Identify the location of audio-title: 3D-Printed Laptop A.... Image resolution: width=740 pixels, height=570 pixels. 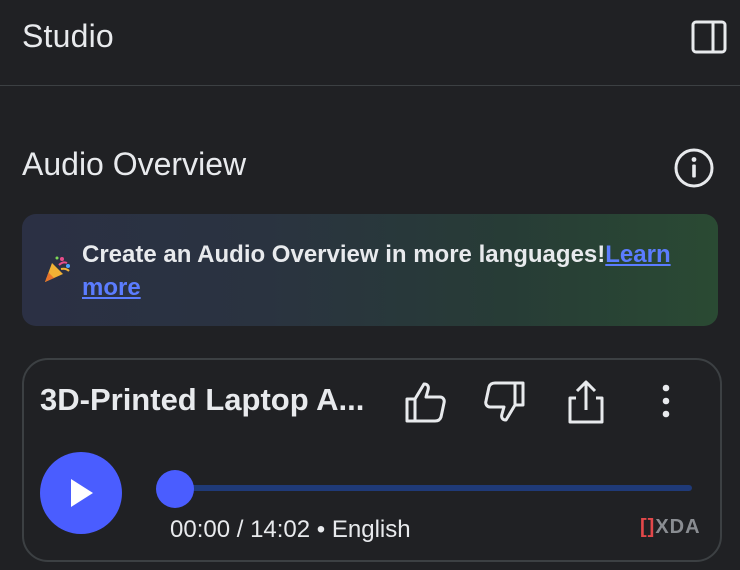
(202, 399).